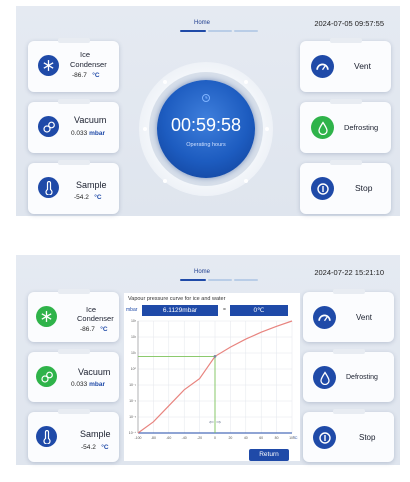 The width and height of the screenshot is (410, 482). What do you see at coordinates (206, 125) in the screenshot?
I see `operating-time: 00:59:58` at bounding box center [206, 125].